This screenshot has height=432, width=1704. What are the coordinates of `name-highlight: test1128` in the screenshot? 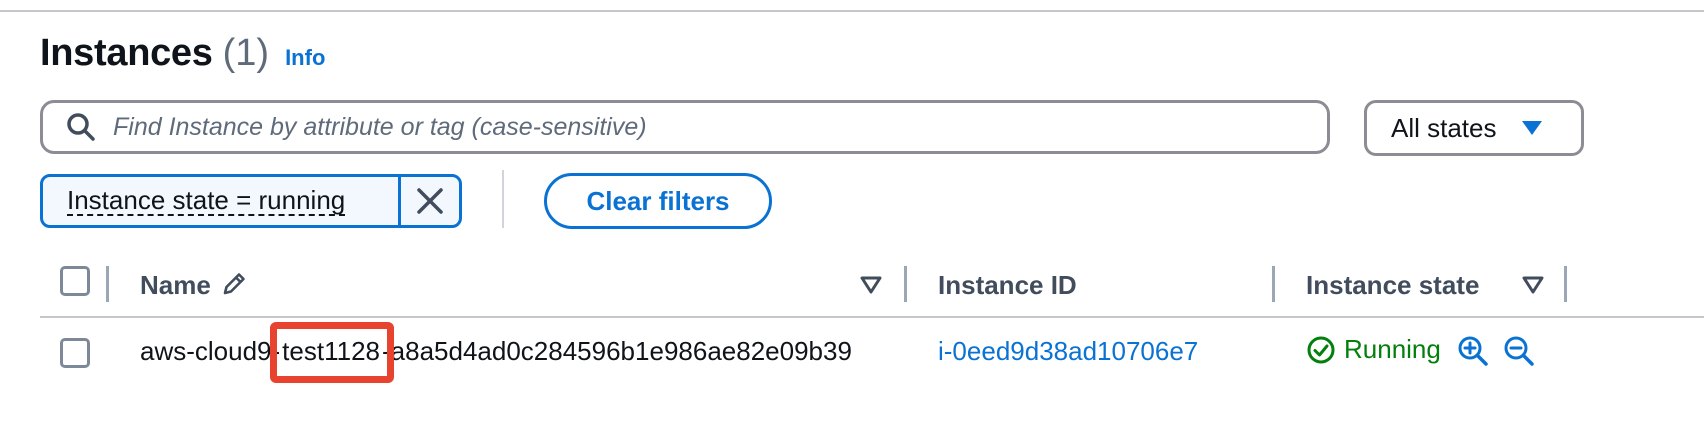 It's located at (332, 352).